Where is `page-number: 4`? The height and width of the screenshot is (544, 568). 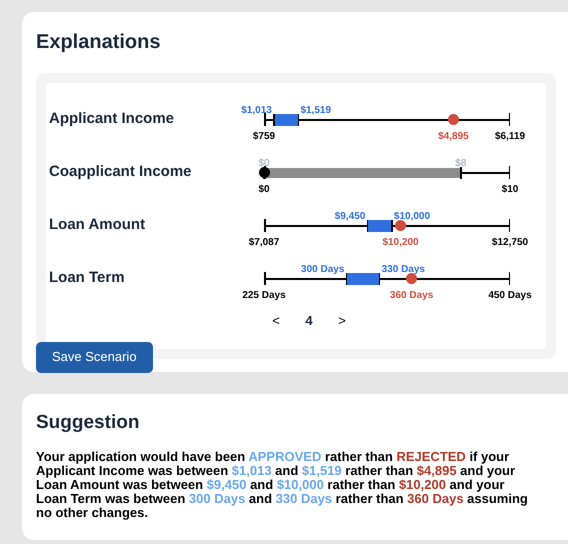
page-number: 4 is located at coordinates (309, 321).